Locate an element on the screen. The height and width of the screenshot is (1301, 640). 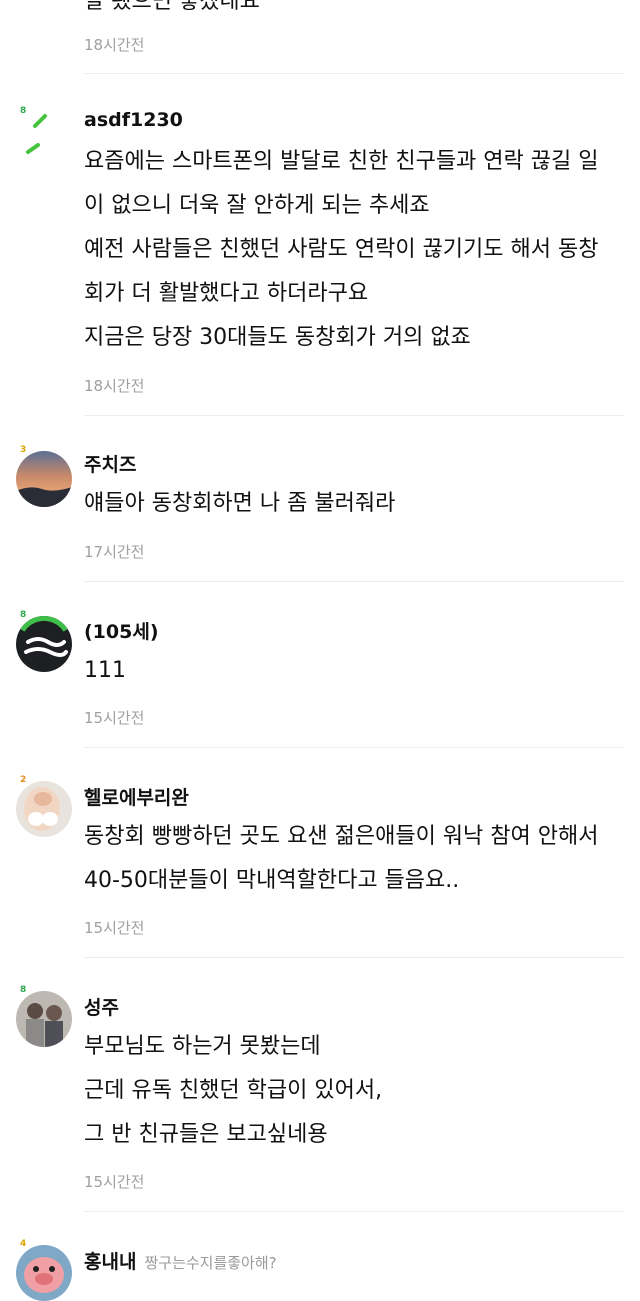
comment-line: 그 반 친규들은 보고싶네용 is located at coordinates (206, 1134).